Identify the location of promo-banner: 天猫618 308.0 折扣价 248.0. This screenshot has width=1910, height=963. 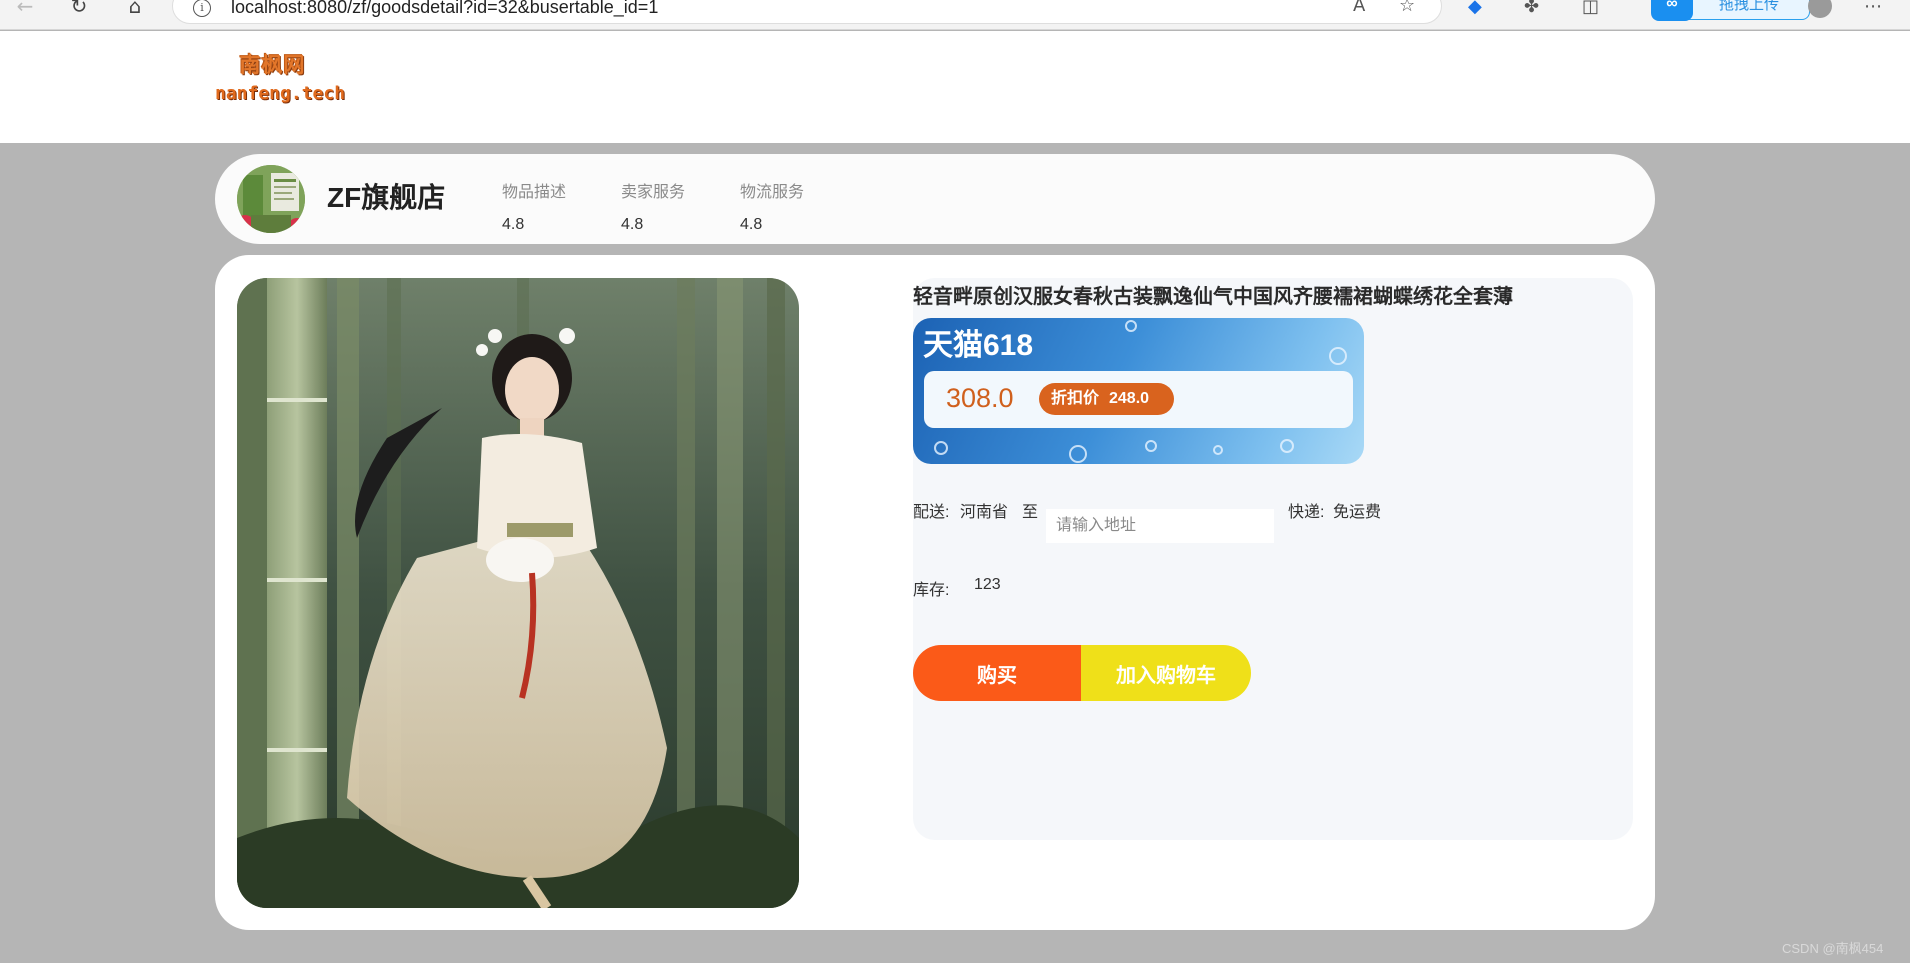
(1138, 391).